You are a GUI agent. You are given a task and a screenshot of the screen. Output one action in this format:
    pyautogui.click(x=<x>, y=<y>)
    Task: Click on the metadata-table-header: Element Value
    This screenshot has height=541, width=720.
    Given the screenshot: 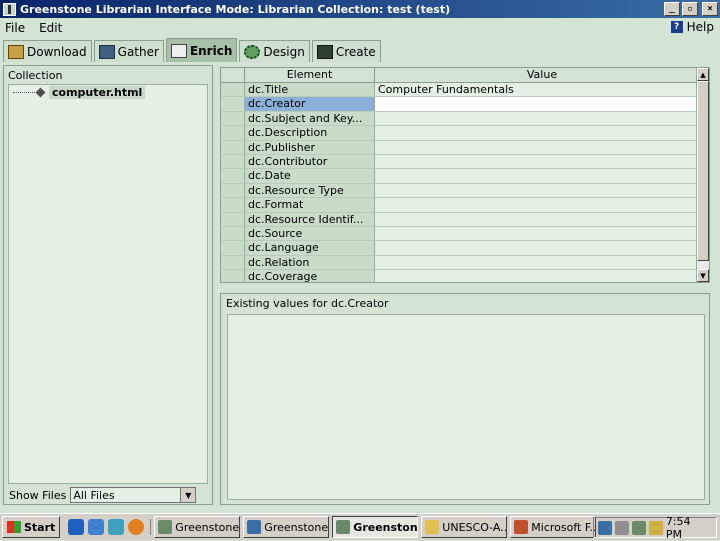 What is the action you would take?
    pyautogui.click(x=465, y=75)
    